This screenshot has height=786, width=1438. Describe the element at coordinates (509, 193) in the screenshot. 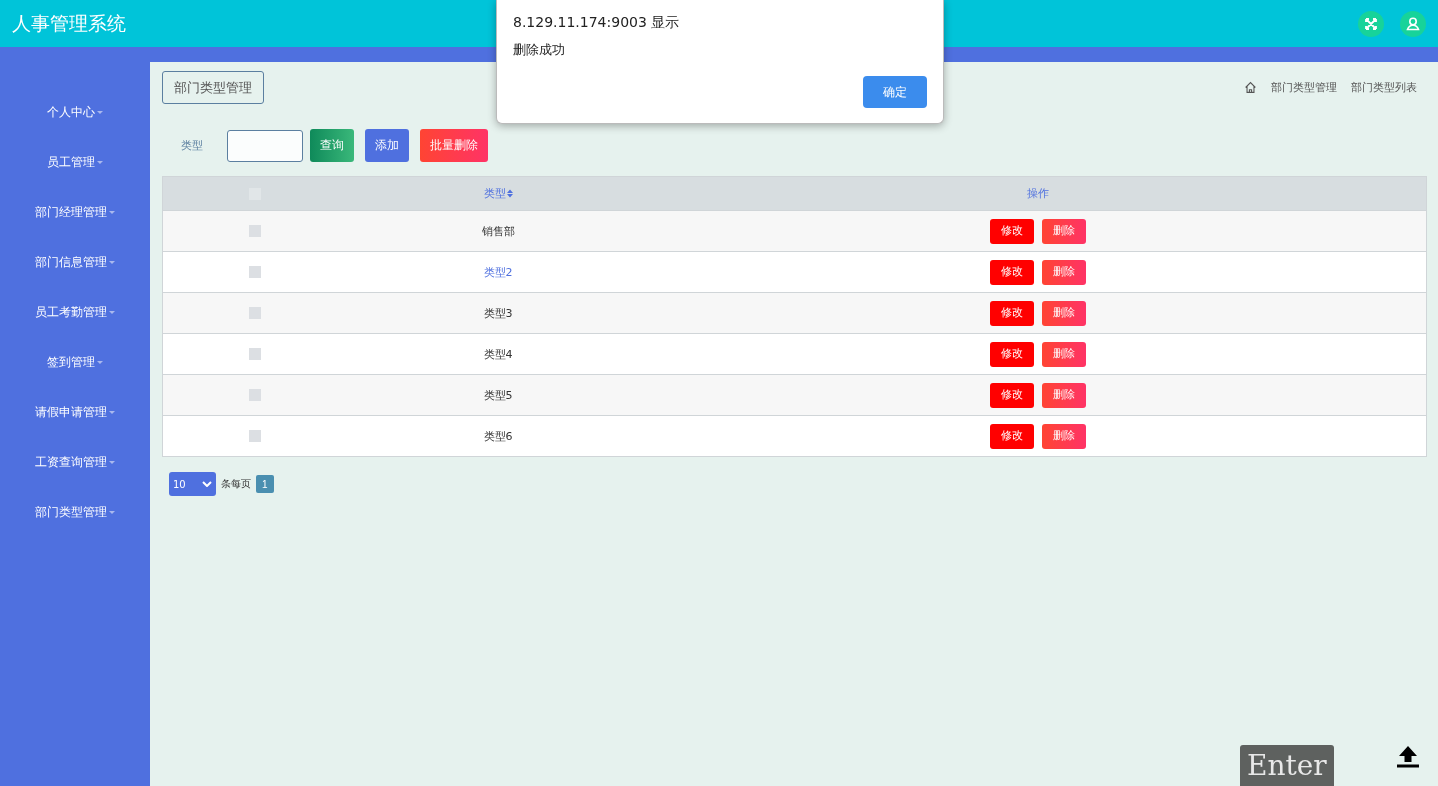

I see `sort-icon` at that location.